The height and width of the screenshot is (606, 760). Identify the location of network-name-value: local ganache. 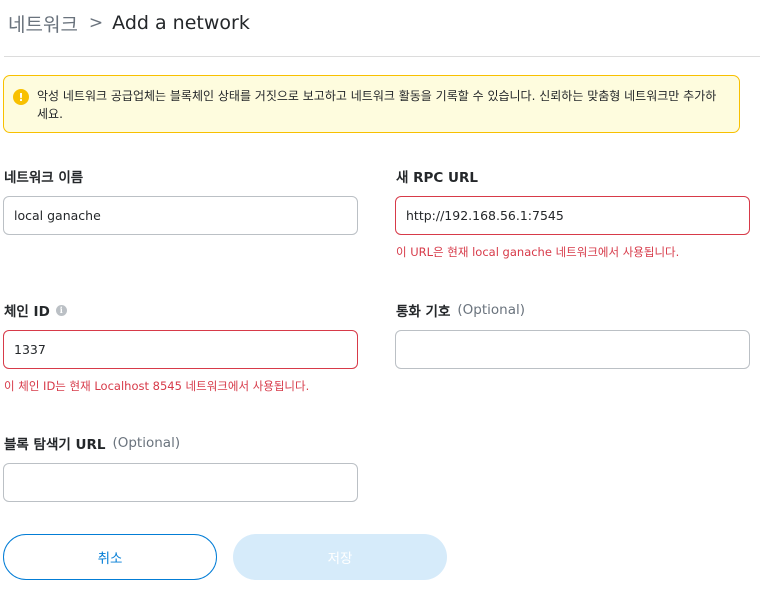
(57, 215).